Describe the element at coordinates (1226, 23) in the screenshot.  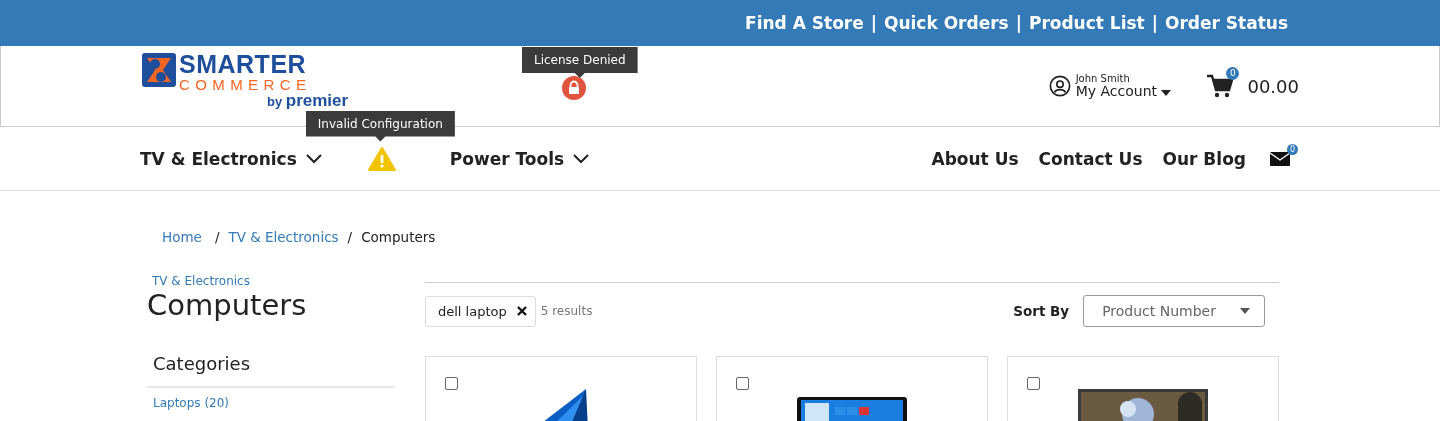
I see `top-link: Order Status` at that location.